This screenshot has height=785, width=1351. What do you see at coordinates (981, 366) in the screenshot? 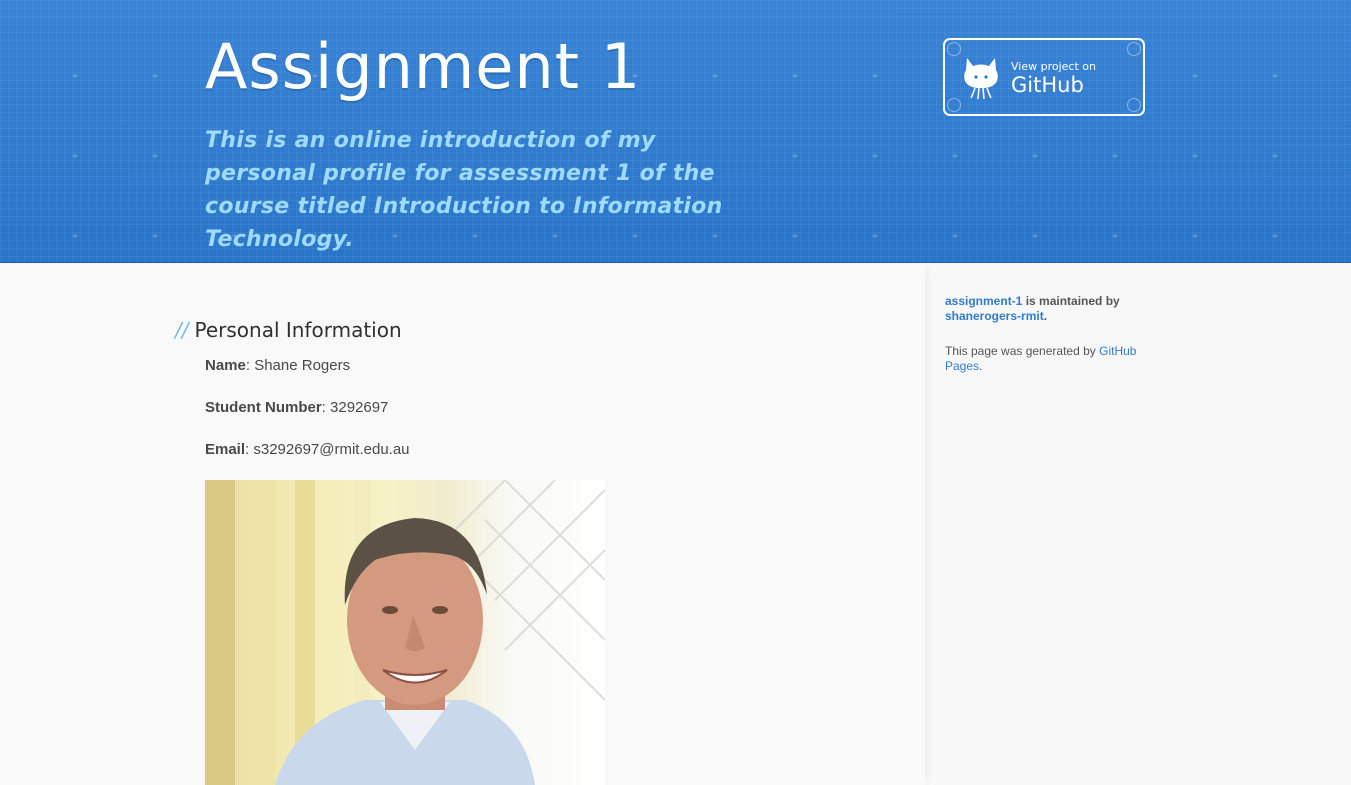
I see `generated-suffix: .` at bounding box center [981, 366].